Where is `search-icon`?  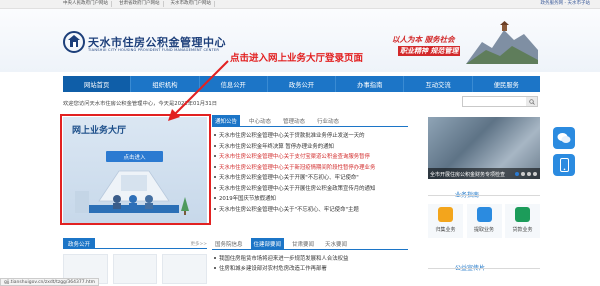
search-icon is located at coordinates (531, 101).